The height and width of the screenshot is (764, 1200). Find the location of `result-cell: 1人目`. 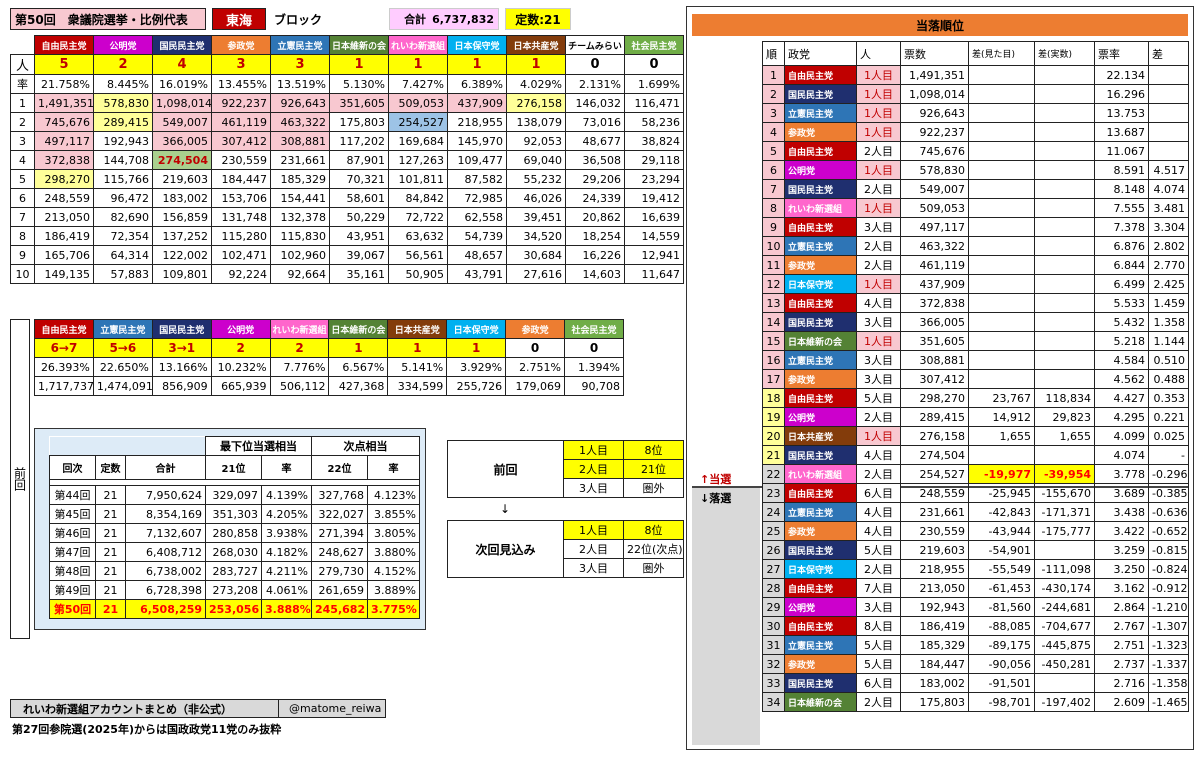

result-cell: 1人目 is located at coordinates (593, 450).